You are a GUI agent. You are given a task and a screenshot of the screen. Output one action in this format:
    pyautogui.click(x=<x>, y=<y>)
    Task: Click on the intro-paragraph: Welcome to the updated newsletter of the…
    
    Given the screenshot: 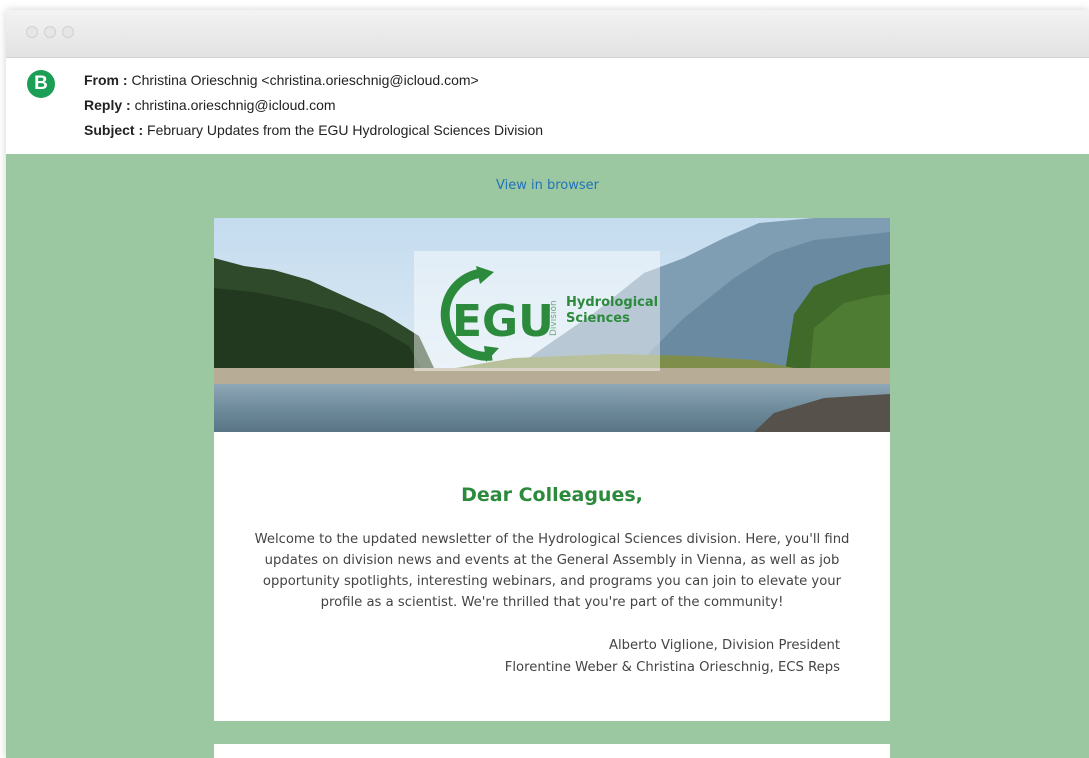 What is the action you would take?
    pyautogui.click(x=552, y=571)
    